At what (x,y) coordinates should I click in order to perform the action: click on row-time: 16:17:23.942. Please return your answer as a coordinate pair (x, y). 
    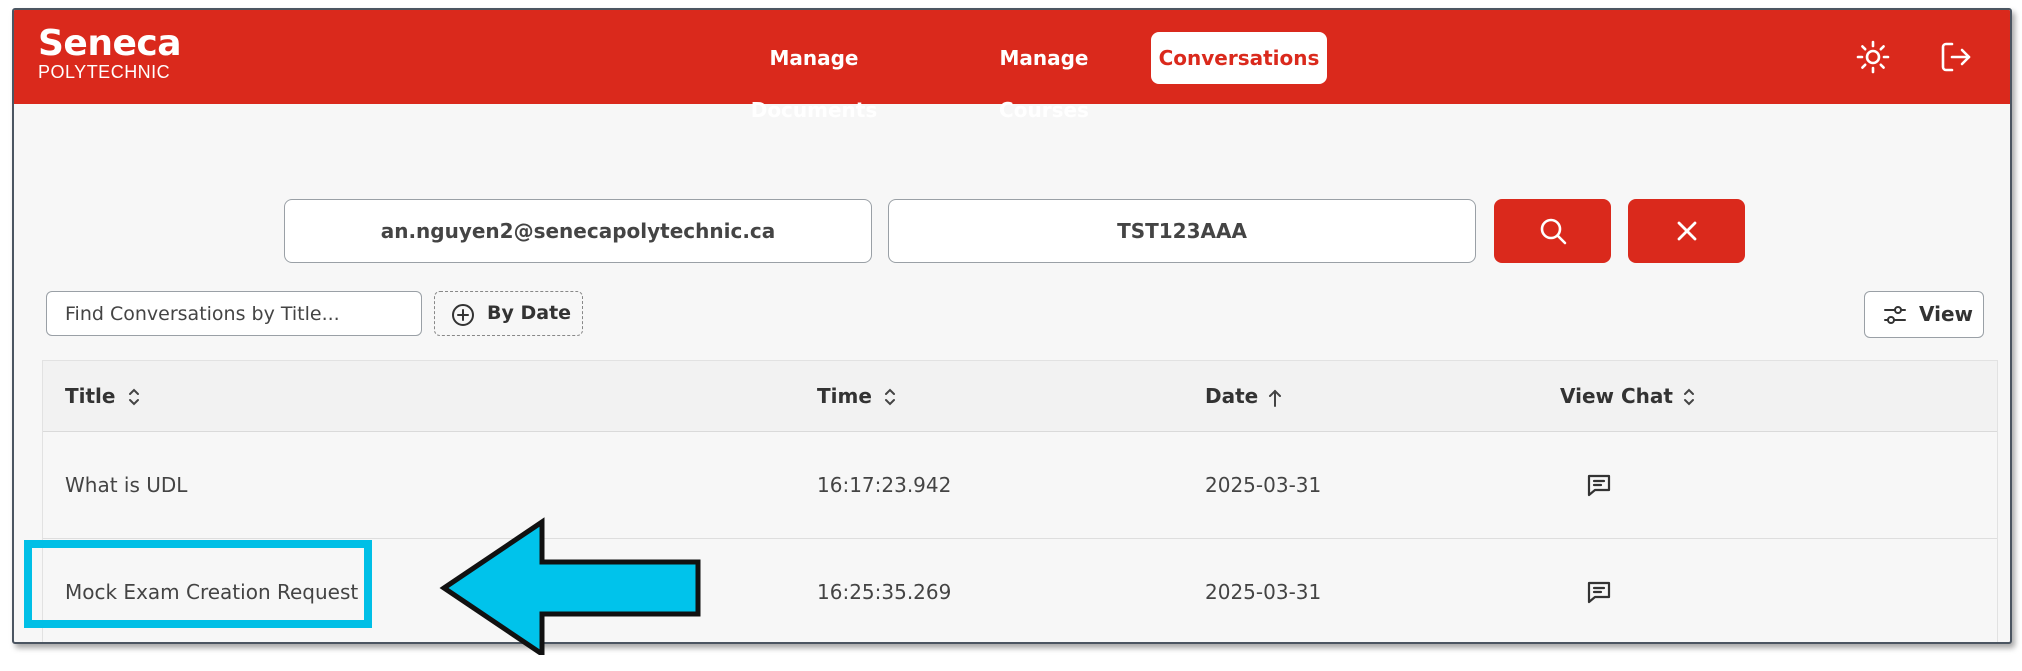
    Looking at the image, I should click on (884, 485).